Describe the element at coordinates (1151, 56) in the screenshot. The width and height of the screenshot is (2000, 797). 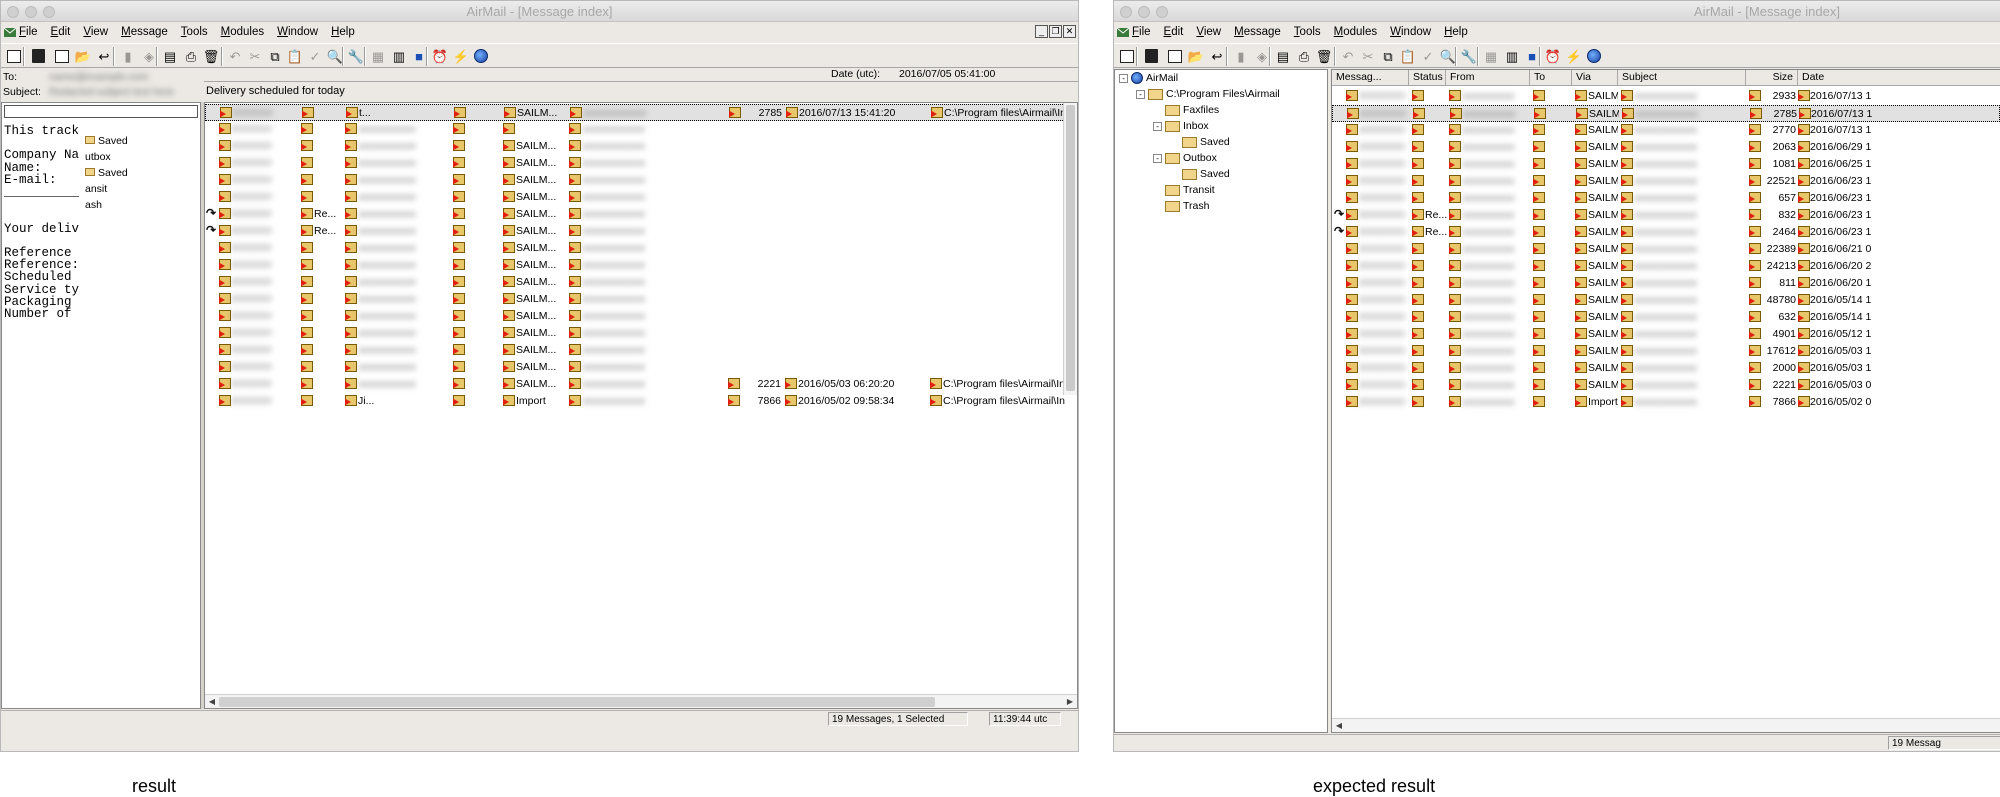
I see `address-book-button` at that location.